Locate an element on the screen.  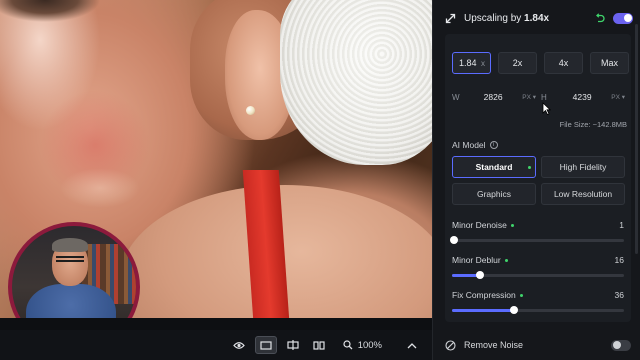
panel-scrollbar is located at coordinates (636, 139).